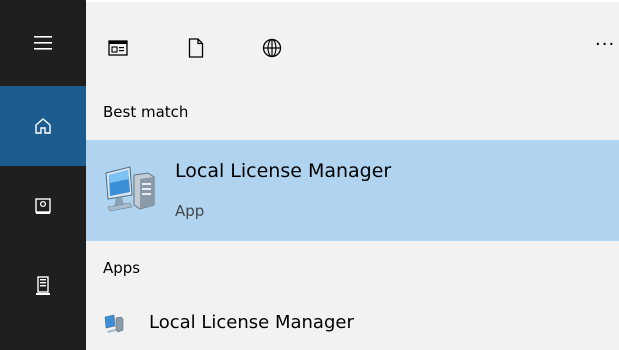  I want to click on left-rail, so click(43, 175).